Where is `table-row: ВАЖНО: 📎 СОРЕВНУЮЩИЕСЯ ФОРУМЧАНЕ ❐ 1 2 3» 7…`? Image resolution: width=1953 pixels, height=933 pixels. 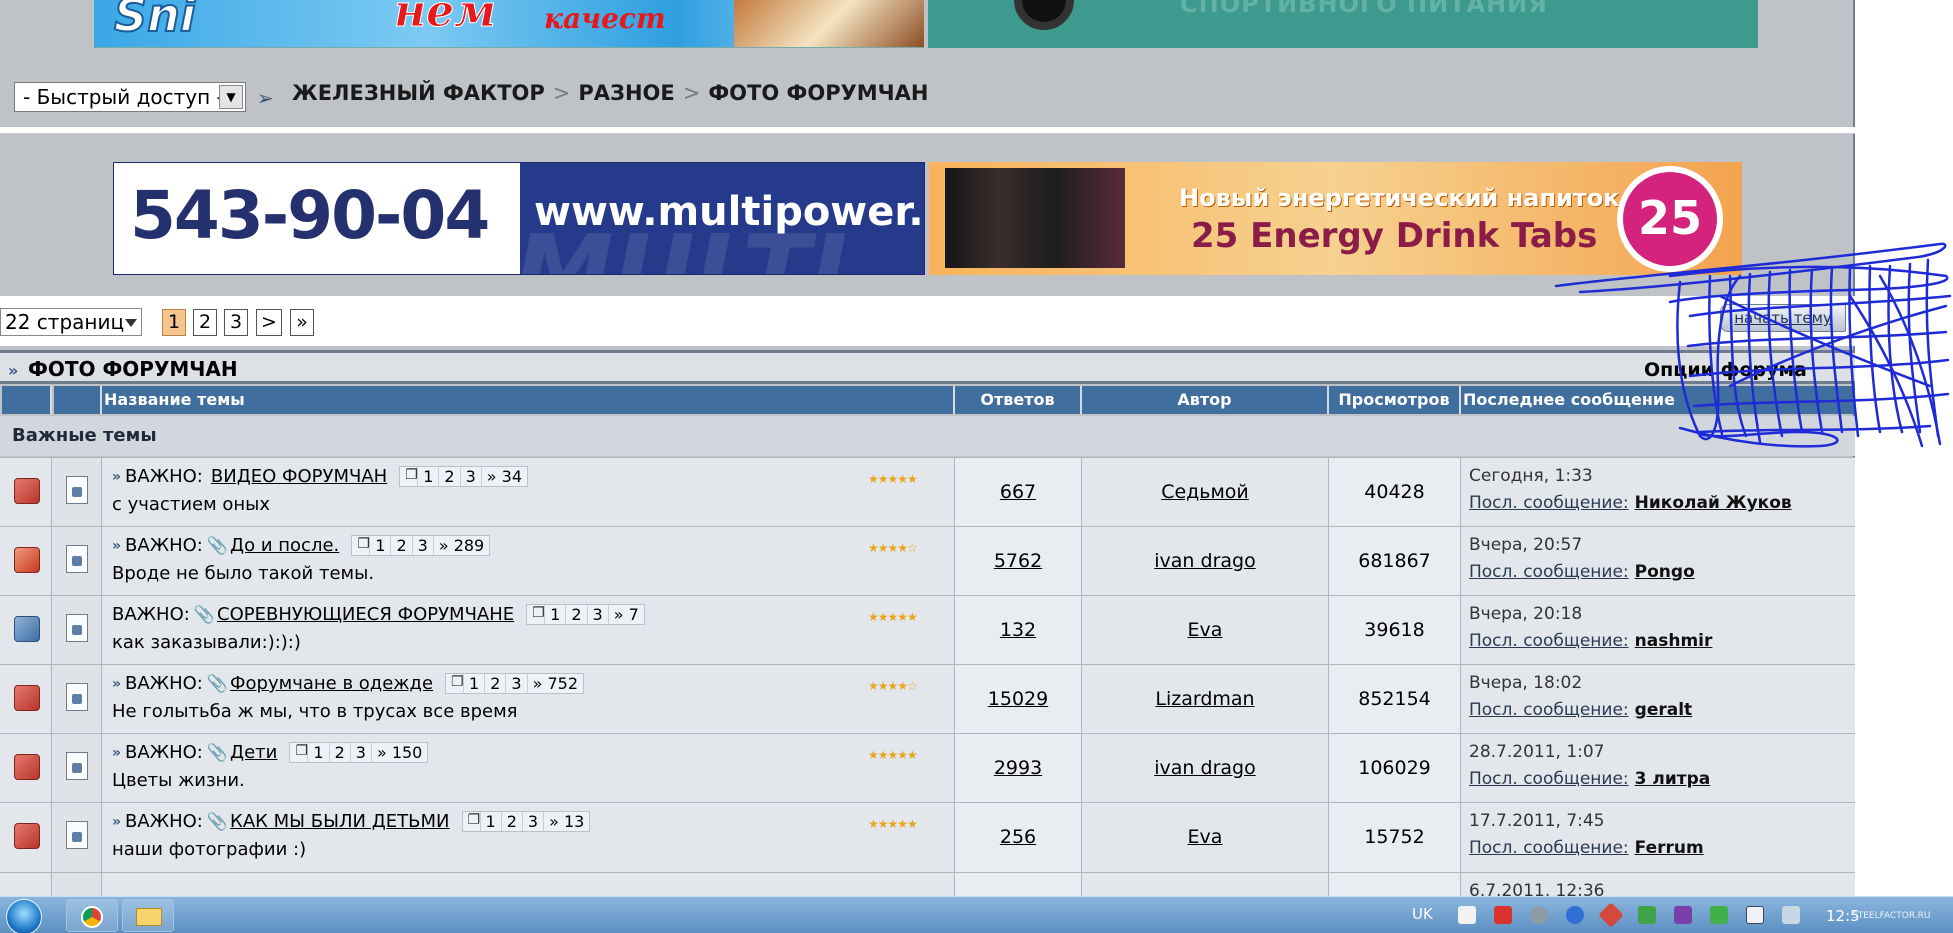 table-row: ВАЖНО: 📎 СОРЕВНУЮЩИЕСЯ ФОРУМЧАНЕ ❐ 1 2 3» 7… is located at coordinates (927, 630).